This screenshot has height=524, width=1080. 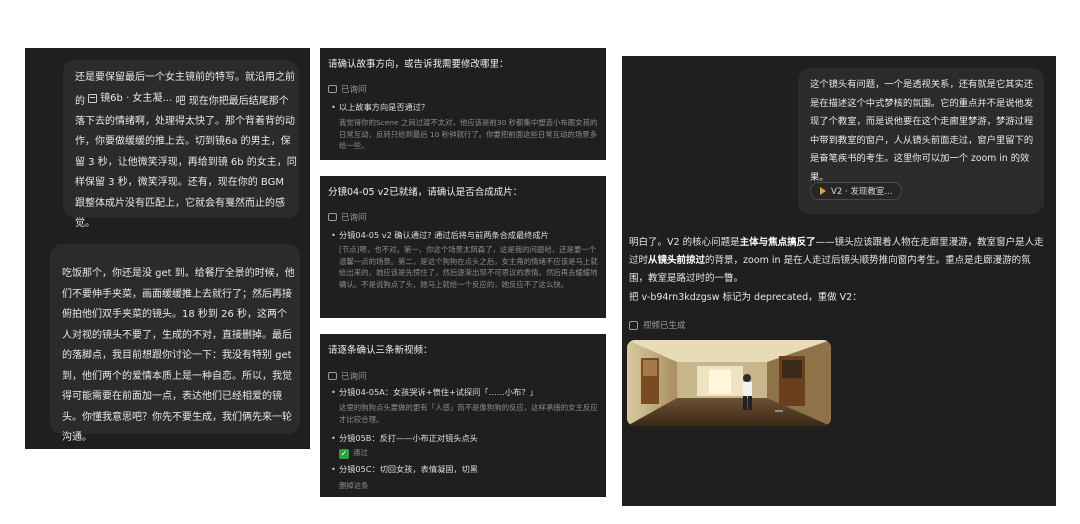 I want to click on reply-text-part: 明白了。V2 的核心问题是, so click(x=684, y=242).